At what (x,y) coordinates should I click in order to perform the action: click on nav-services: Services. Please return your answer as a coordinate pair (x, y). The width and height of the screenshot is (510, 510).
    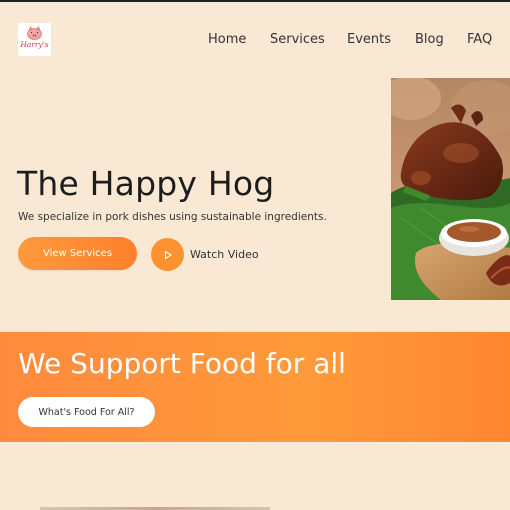
    Looking at the image, I should click on (297, 40).